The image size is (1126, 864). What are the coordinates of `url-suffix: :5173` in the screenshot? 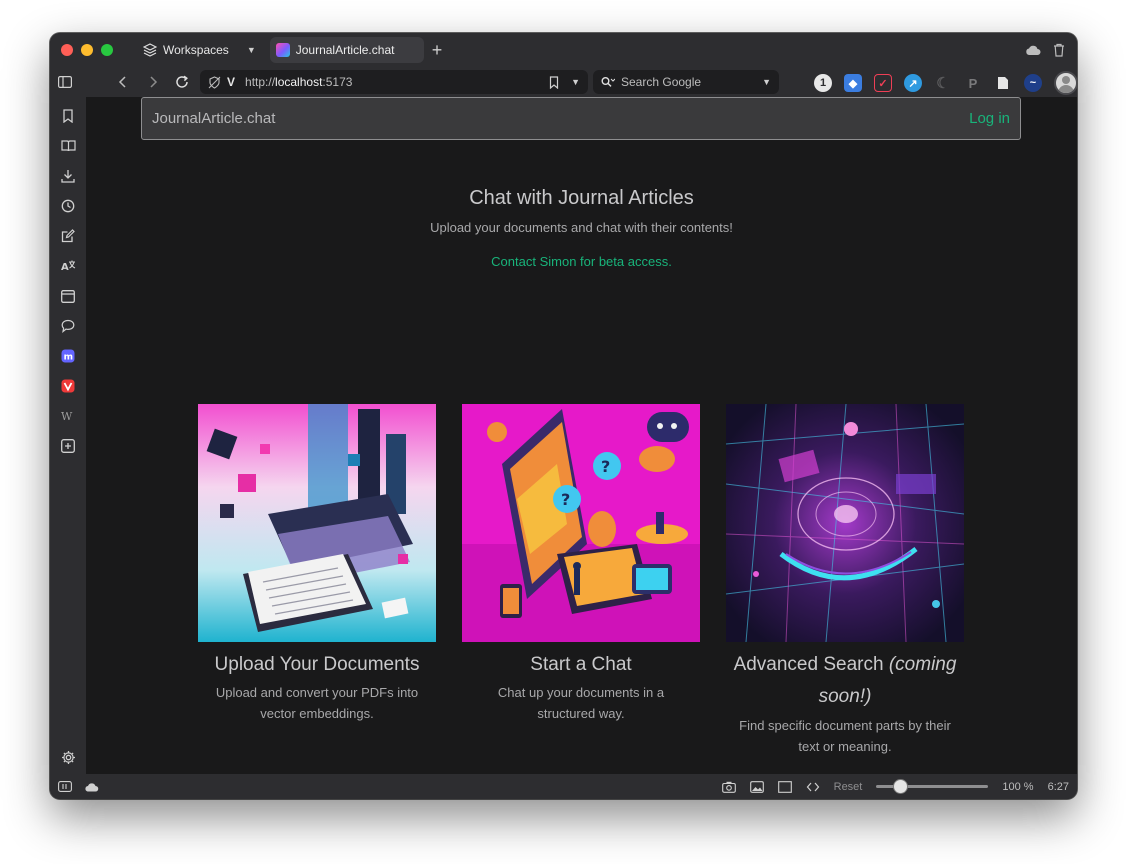 It's located at (337, 82).